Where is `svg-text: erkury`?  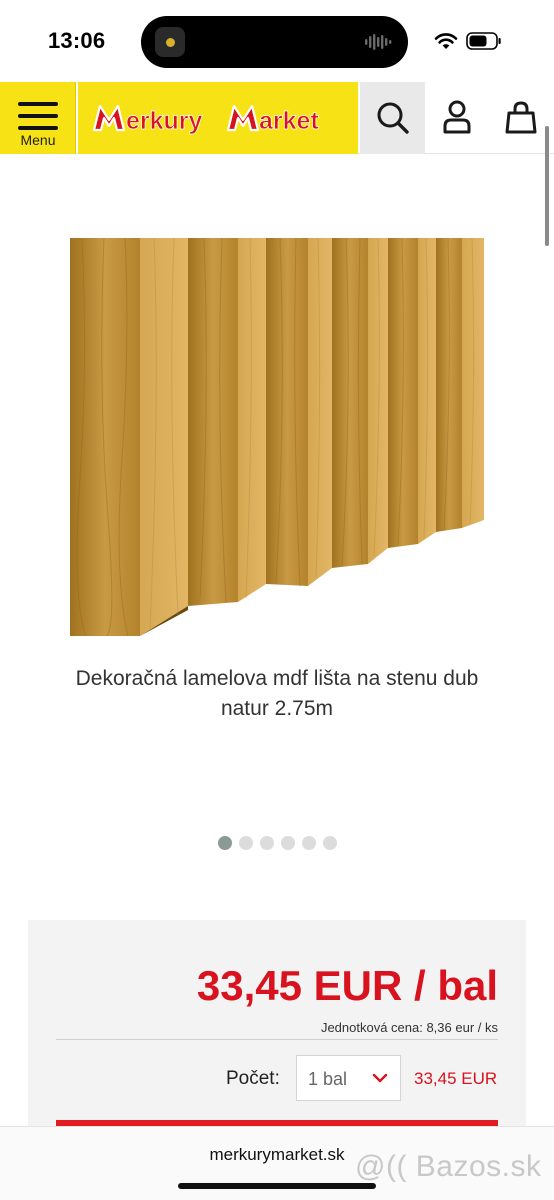 svg-text: erkury is located at coordinates (164, 121).